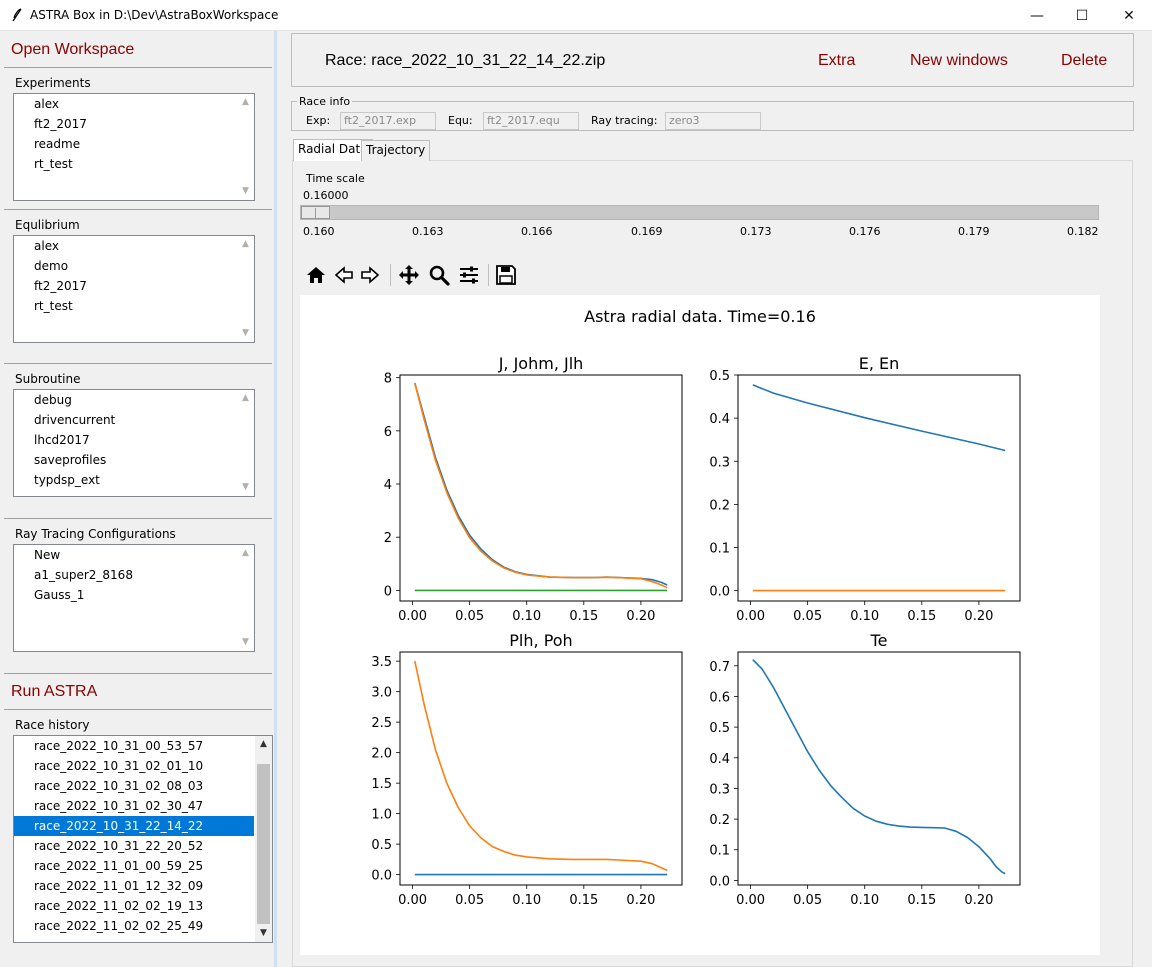  I want to click on list-item: debug, so click(134, 400).